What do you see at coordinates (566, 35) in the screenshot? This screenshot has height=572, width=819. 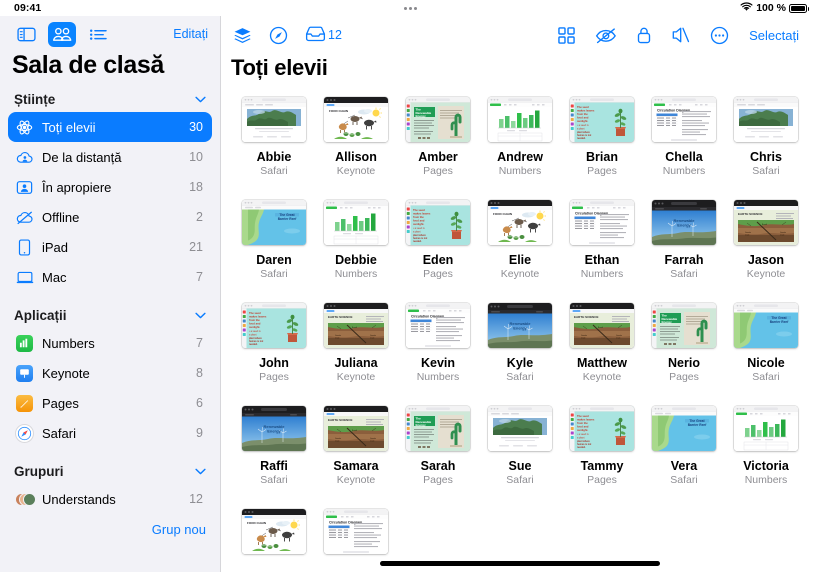 I see `grid-view-icon` at bounding box center [566, 35].